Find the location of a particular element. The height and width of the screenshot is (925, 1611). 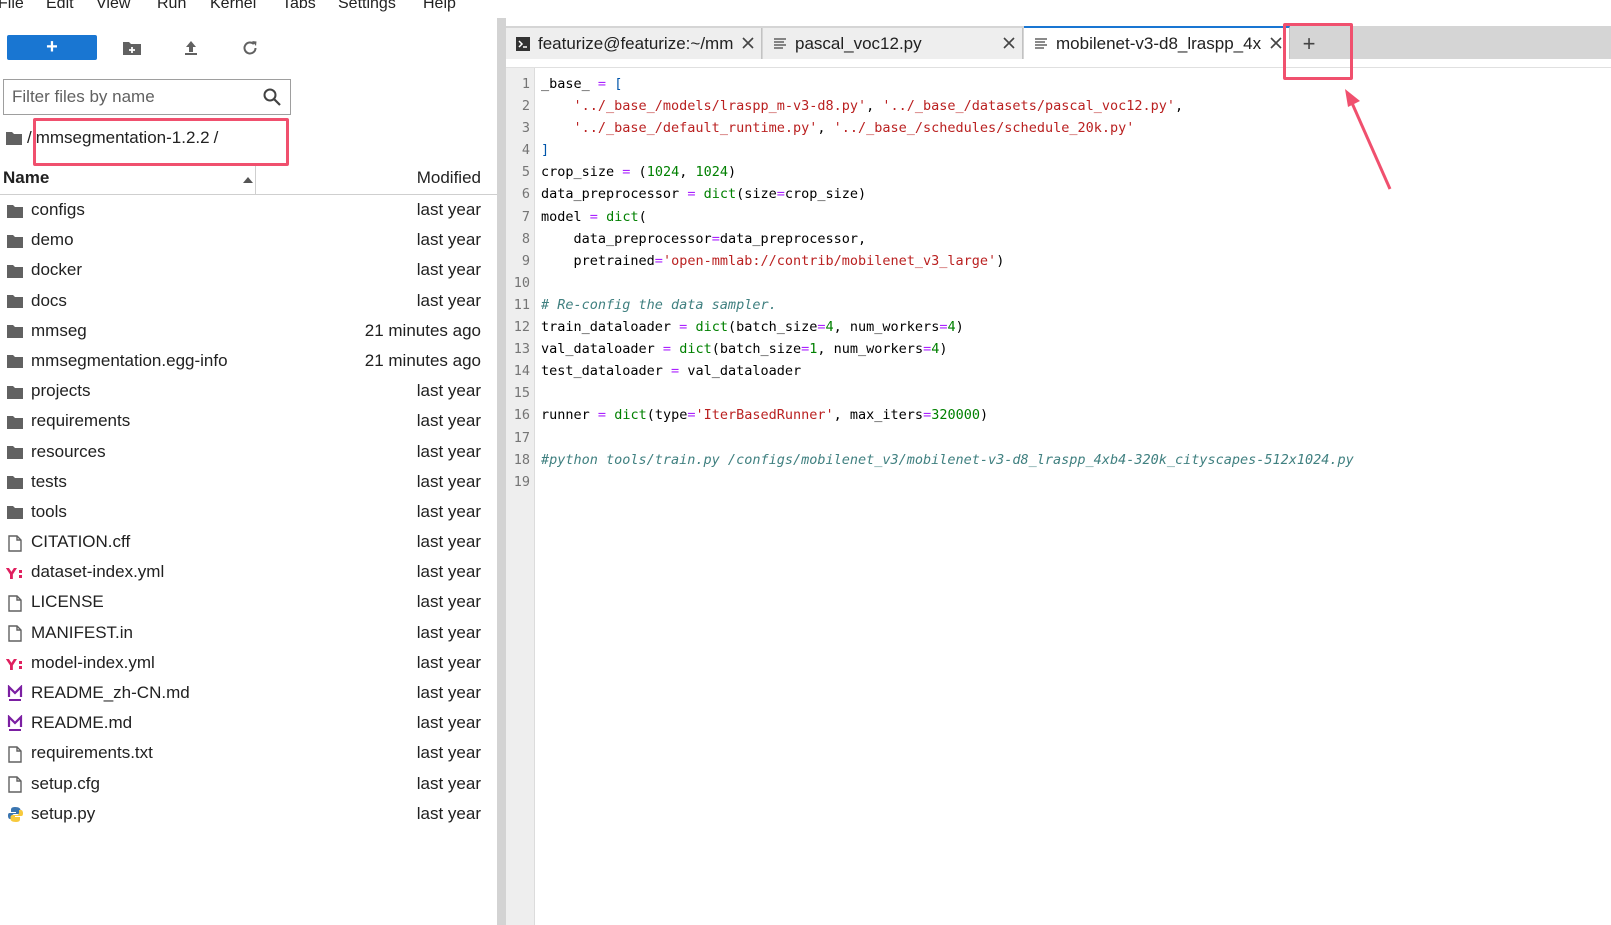

upload-button is located at coordinates (191, 47).